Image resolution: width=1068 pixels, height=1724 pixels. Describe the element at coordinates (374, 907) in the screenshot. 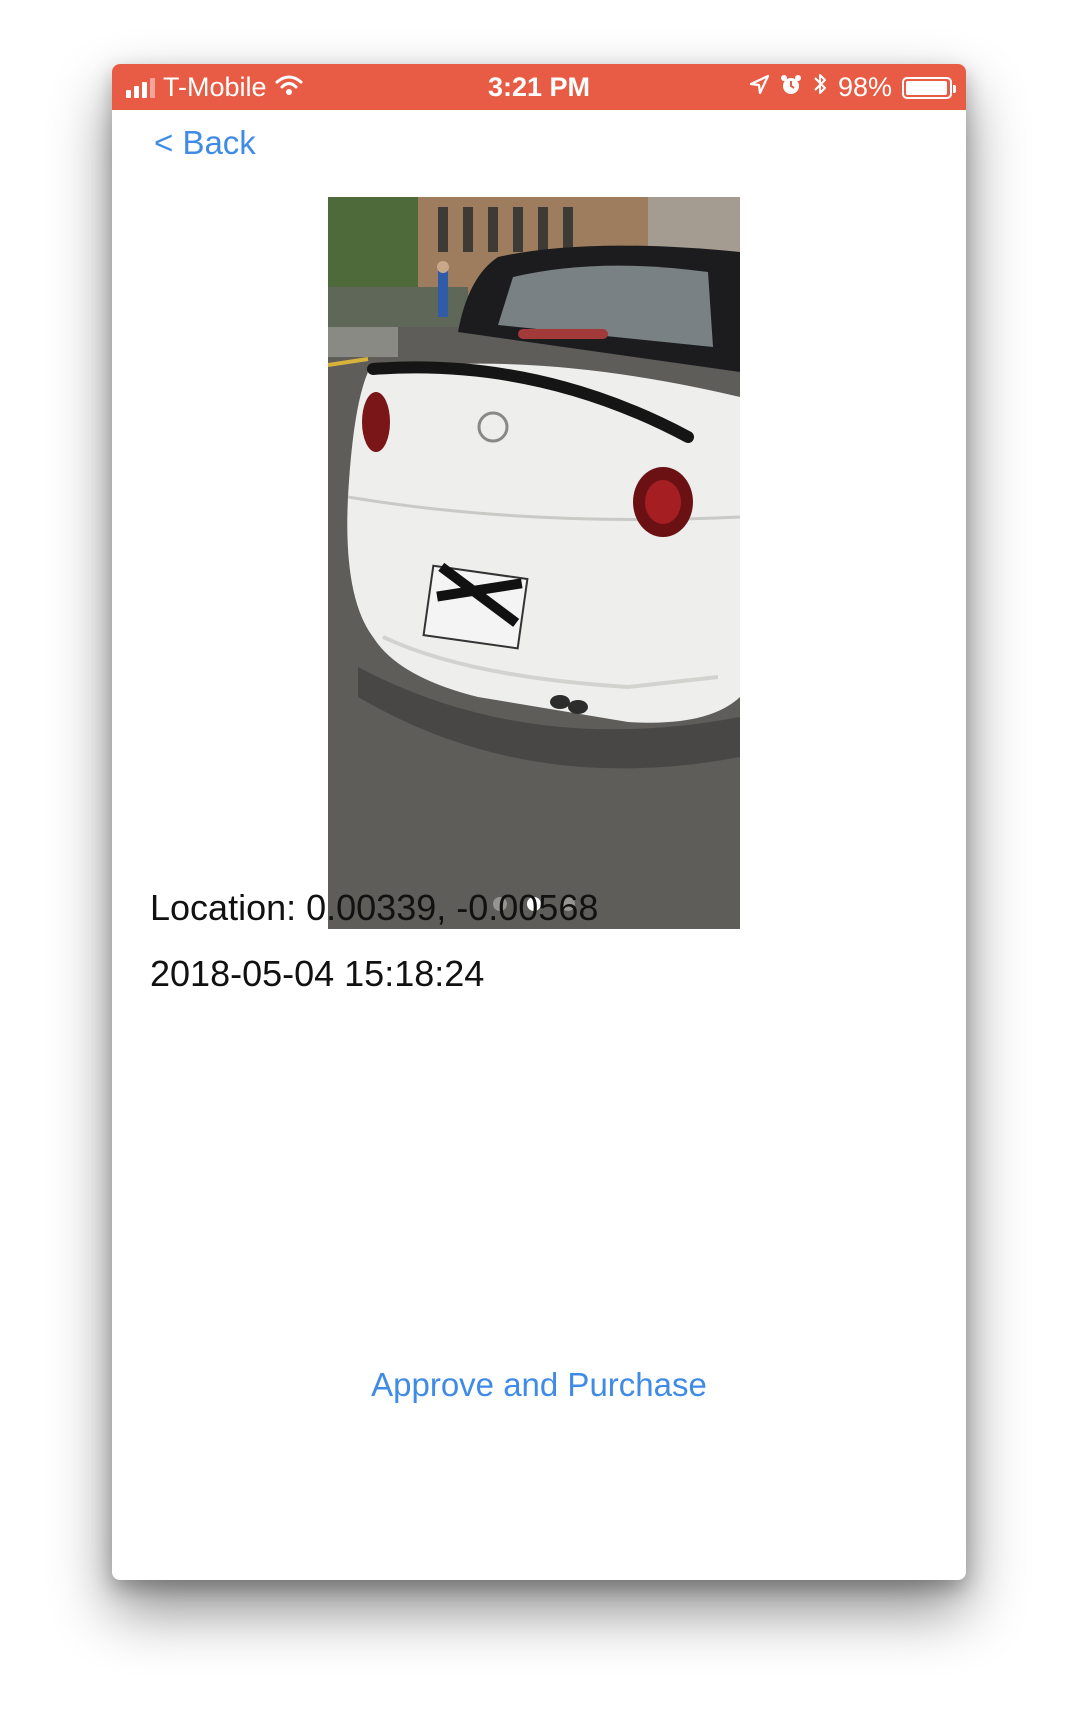

I see `location-text: Location: 0.00339, -0.00568` at that location.